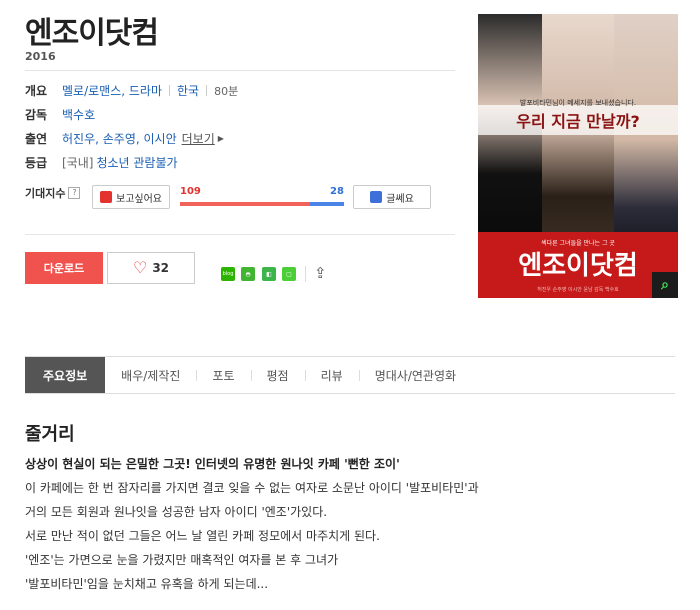 This screenshot has height=610, width=700. I want to click on blog-icon: blog, so click(228, 274).